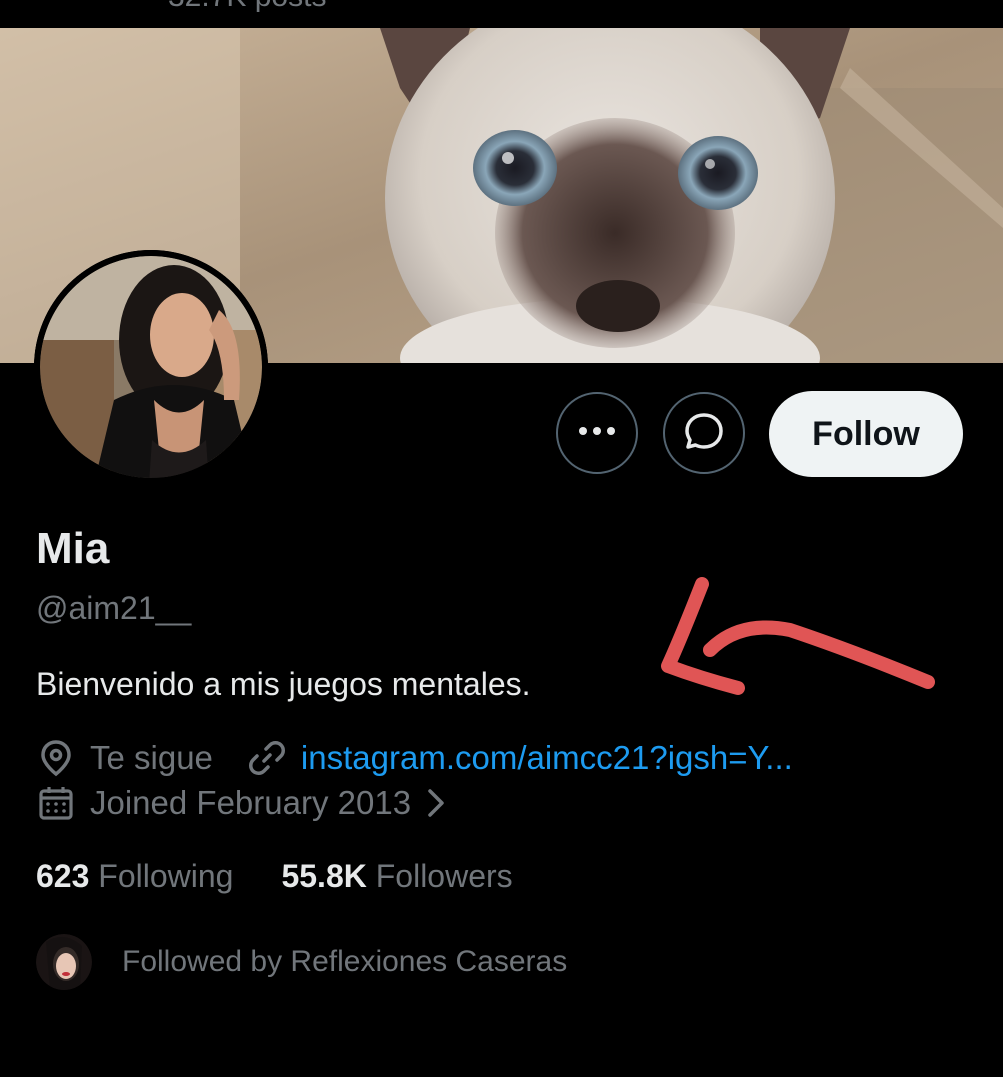 The height and width of the screenshot is (1077, 1003). Describe the element at coordinates (166, 876) in the screenshot. I see `following-label: Following` at that location.